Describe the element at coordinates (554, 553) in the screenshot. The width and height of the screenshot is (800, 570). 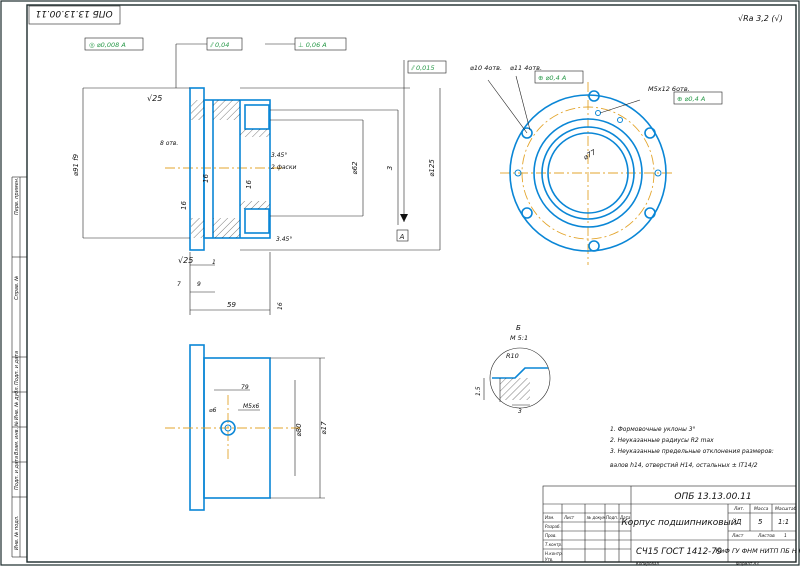
I see `tb-role-4: Н.контр.` at that location.